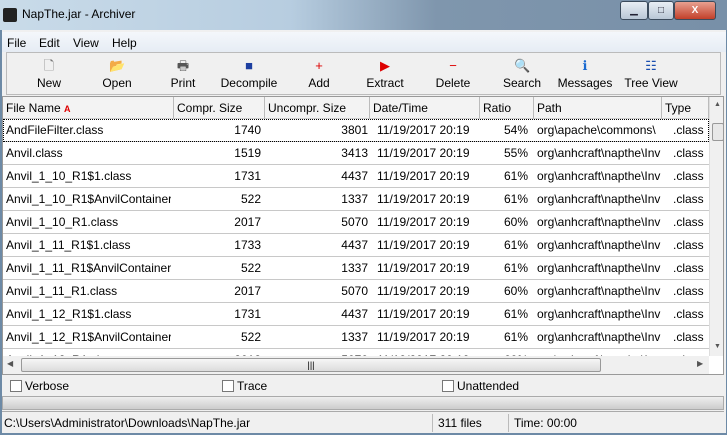 The height and width of the screenshot is (435, 727). I want to click on printer-icon: 🖶, so click(183, 65).